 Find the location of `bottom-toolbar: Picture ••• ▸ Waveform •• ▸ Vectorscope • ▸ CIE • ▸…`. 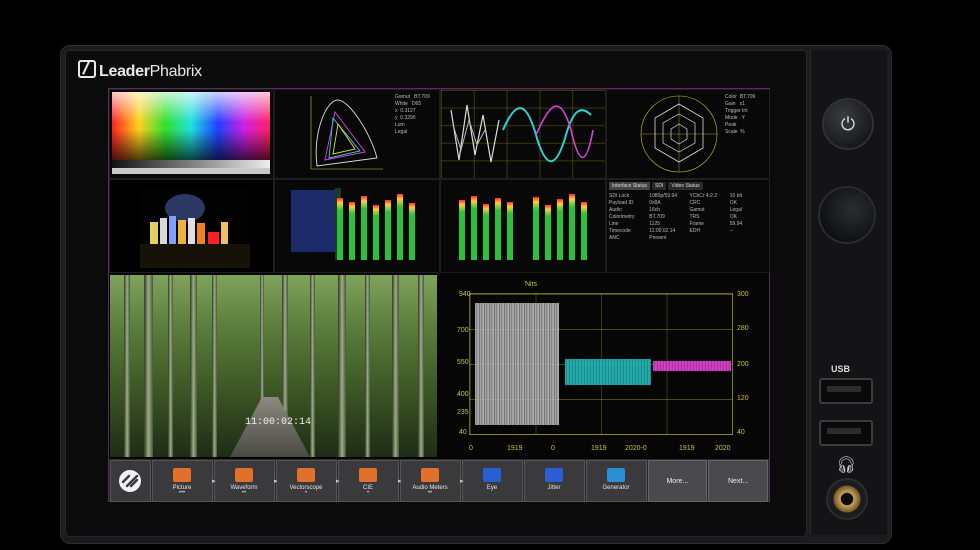

bottom-toolbar: Picture ••• ▸ Waveform •• ▸ Vectorscope • ▸ CIE • ▸… is located at coordinates (439, 480).